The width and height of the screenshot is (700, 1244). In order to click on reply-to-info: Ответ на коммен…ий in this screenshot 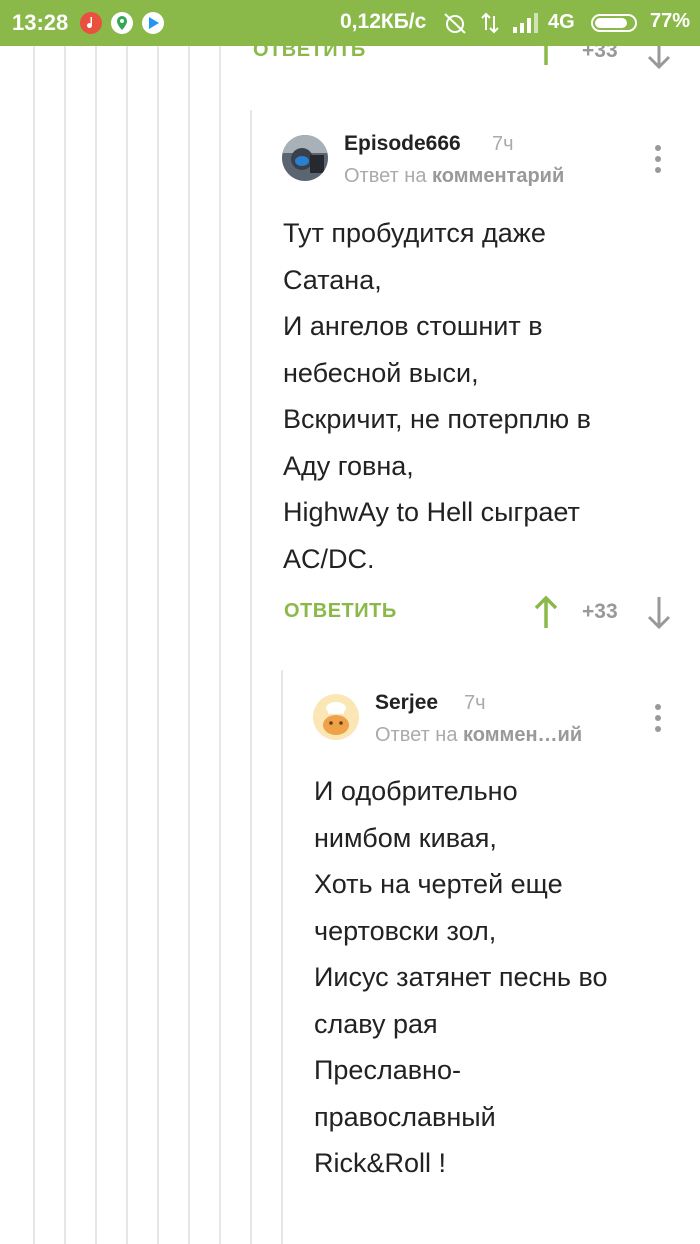, I will do `click(478, 735)`.